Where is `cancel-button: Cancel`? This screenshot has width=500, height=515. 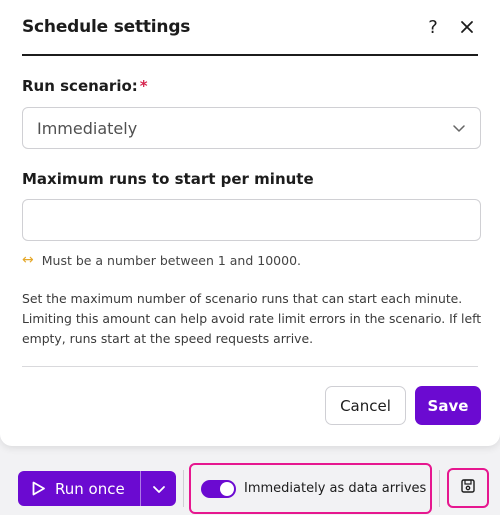 cancel-button: Cancel is located at coordinates (365, 405).